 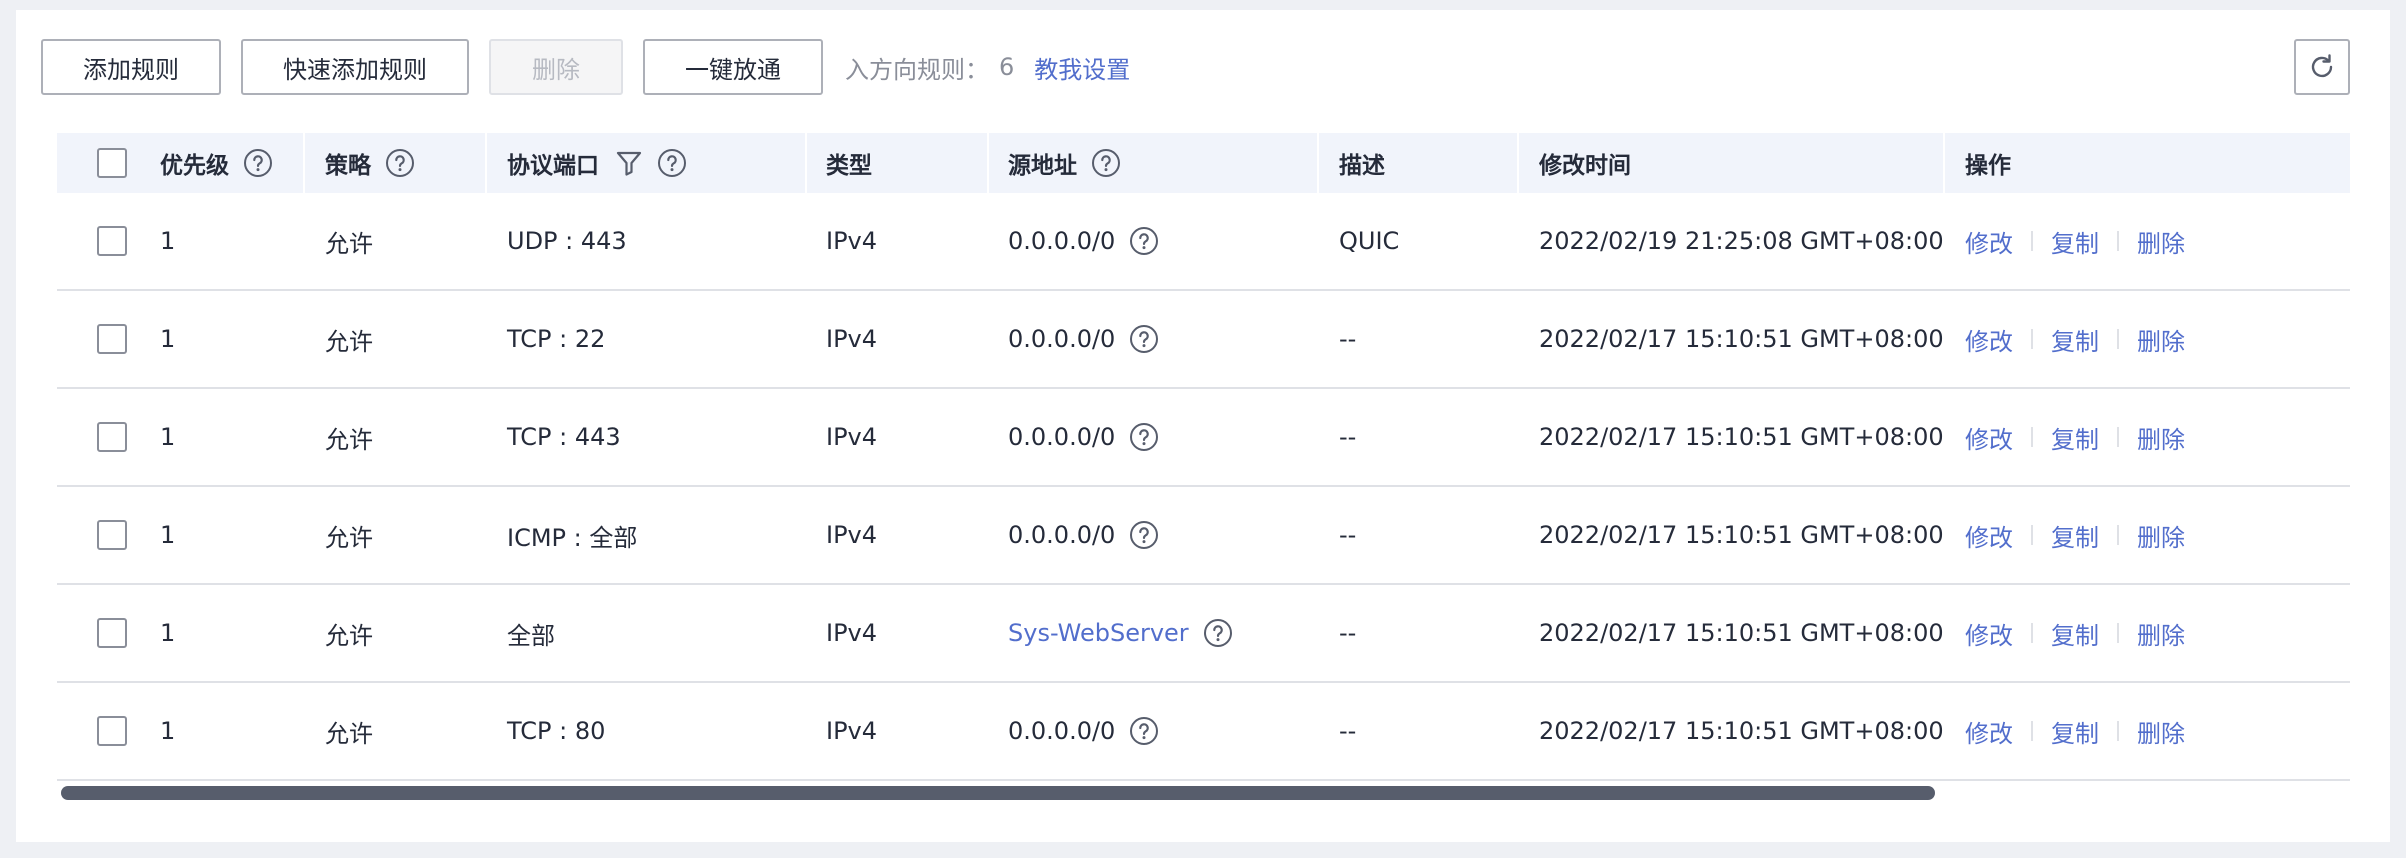 I want to click on inbound-rules-label: 入方向规则：, so click(x=917, y=69).